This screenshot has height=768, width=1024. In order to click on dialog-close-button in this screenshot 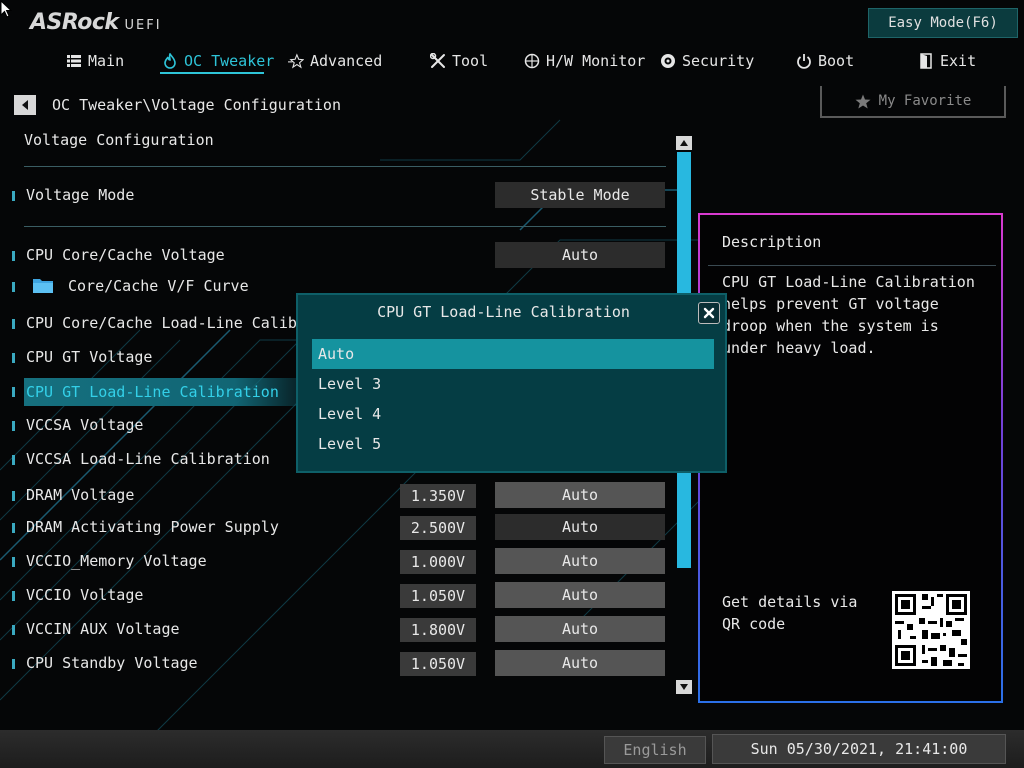, I will do `click(709, 313)`.